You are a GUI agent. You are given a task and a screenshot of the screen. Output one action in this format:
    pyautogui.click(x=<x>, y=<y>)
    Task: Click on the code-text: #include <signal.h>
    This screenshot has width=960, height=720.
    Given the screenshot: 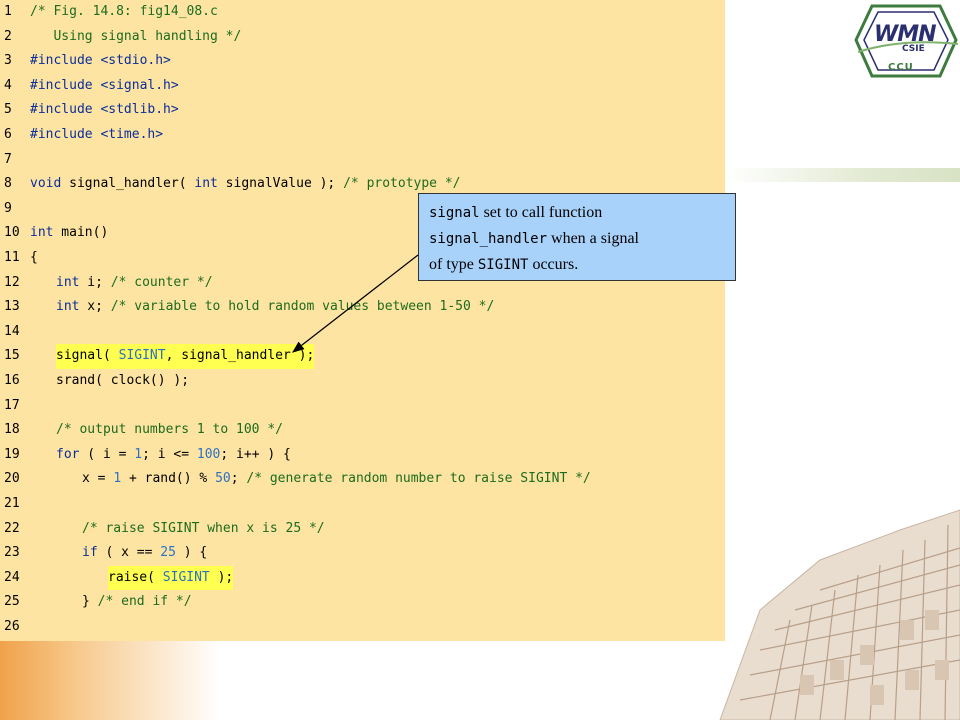 What is the action you would take?
    pyautogui.click(x=104, y=86)
    